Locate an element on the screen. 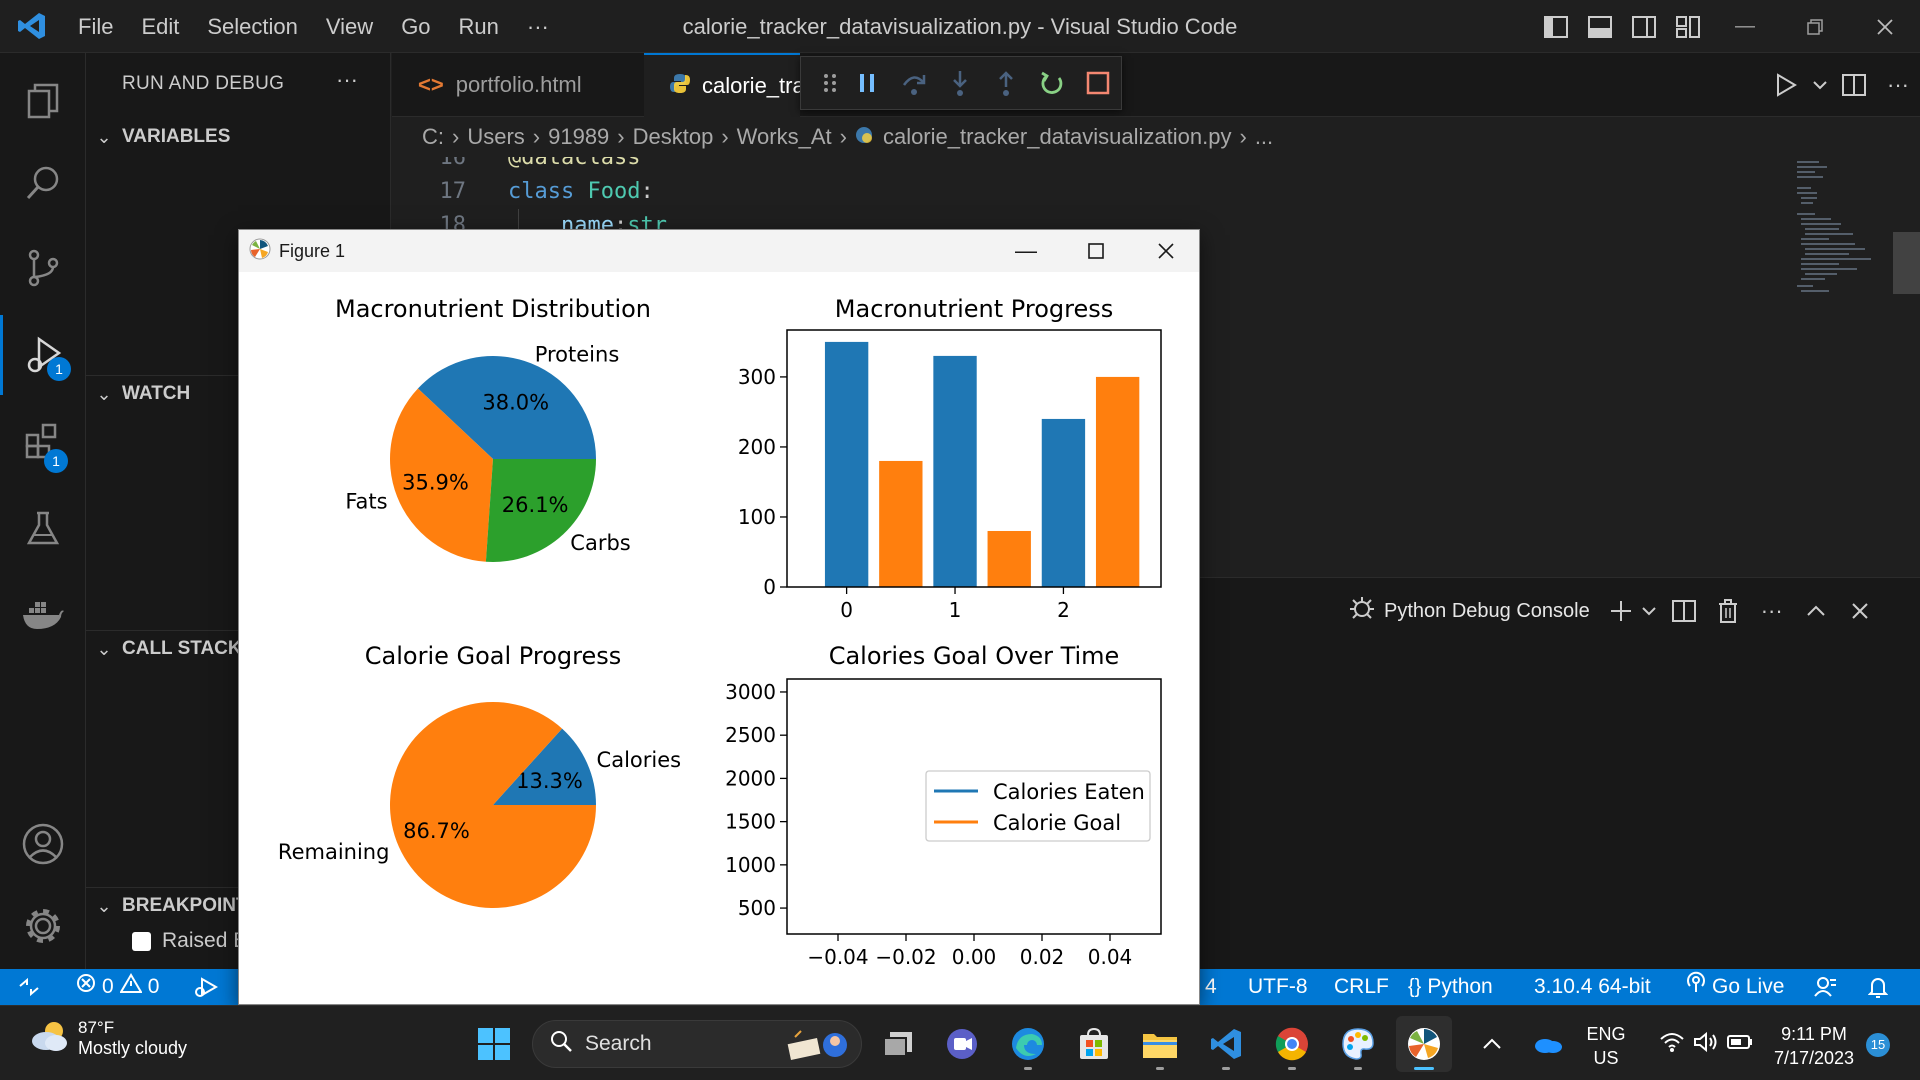 This screenshot has width=1920, height=1080. toggle-primary-sidebar-icon is located at coordinates (1556, 26).